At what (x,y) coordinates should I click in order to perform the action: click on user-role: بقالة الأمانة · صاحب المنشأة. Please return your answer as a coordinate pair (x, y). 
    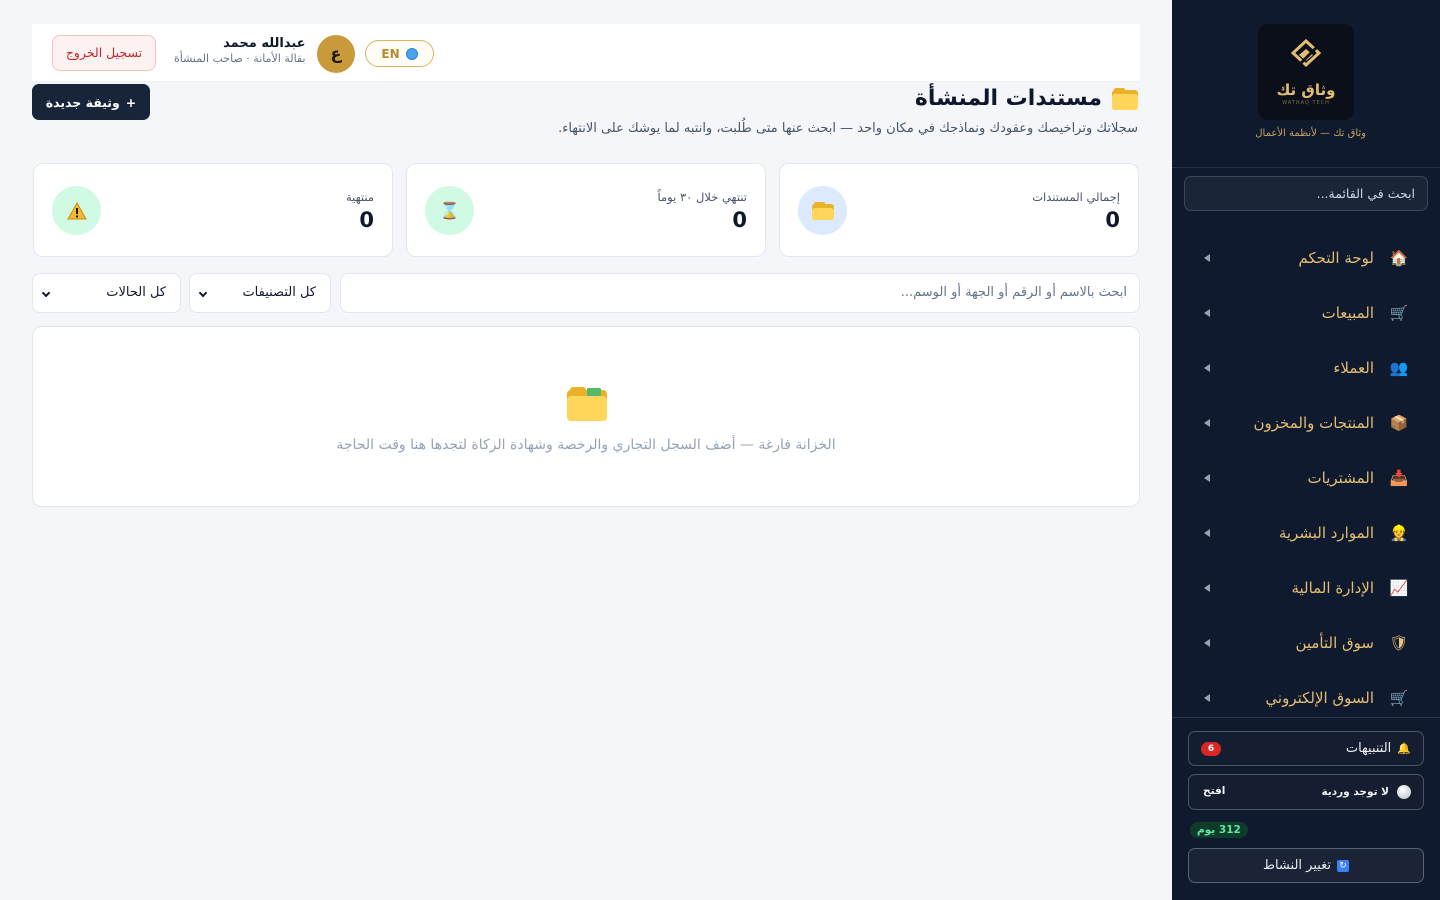
    Looking at the image, I should click on (240, 58).